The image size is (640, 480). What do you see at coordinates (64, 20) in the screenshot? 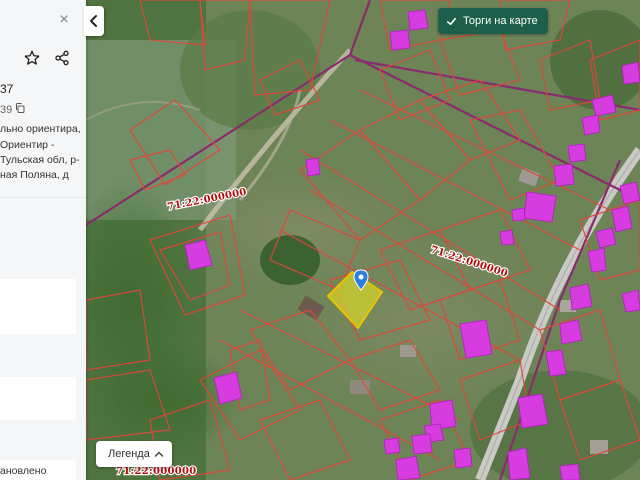
I see `close-icon: ×` at bounding box center [64, 20].